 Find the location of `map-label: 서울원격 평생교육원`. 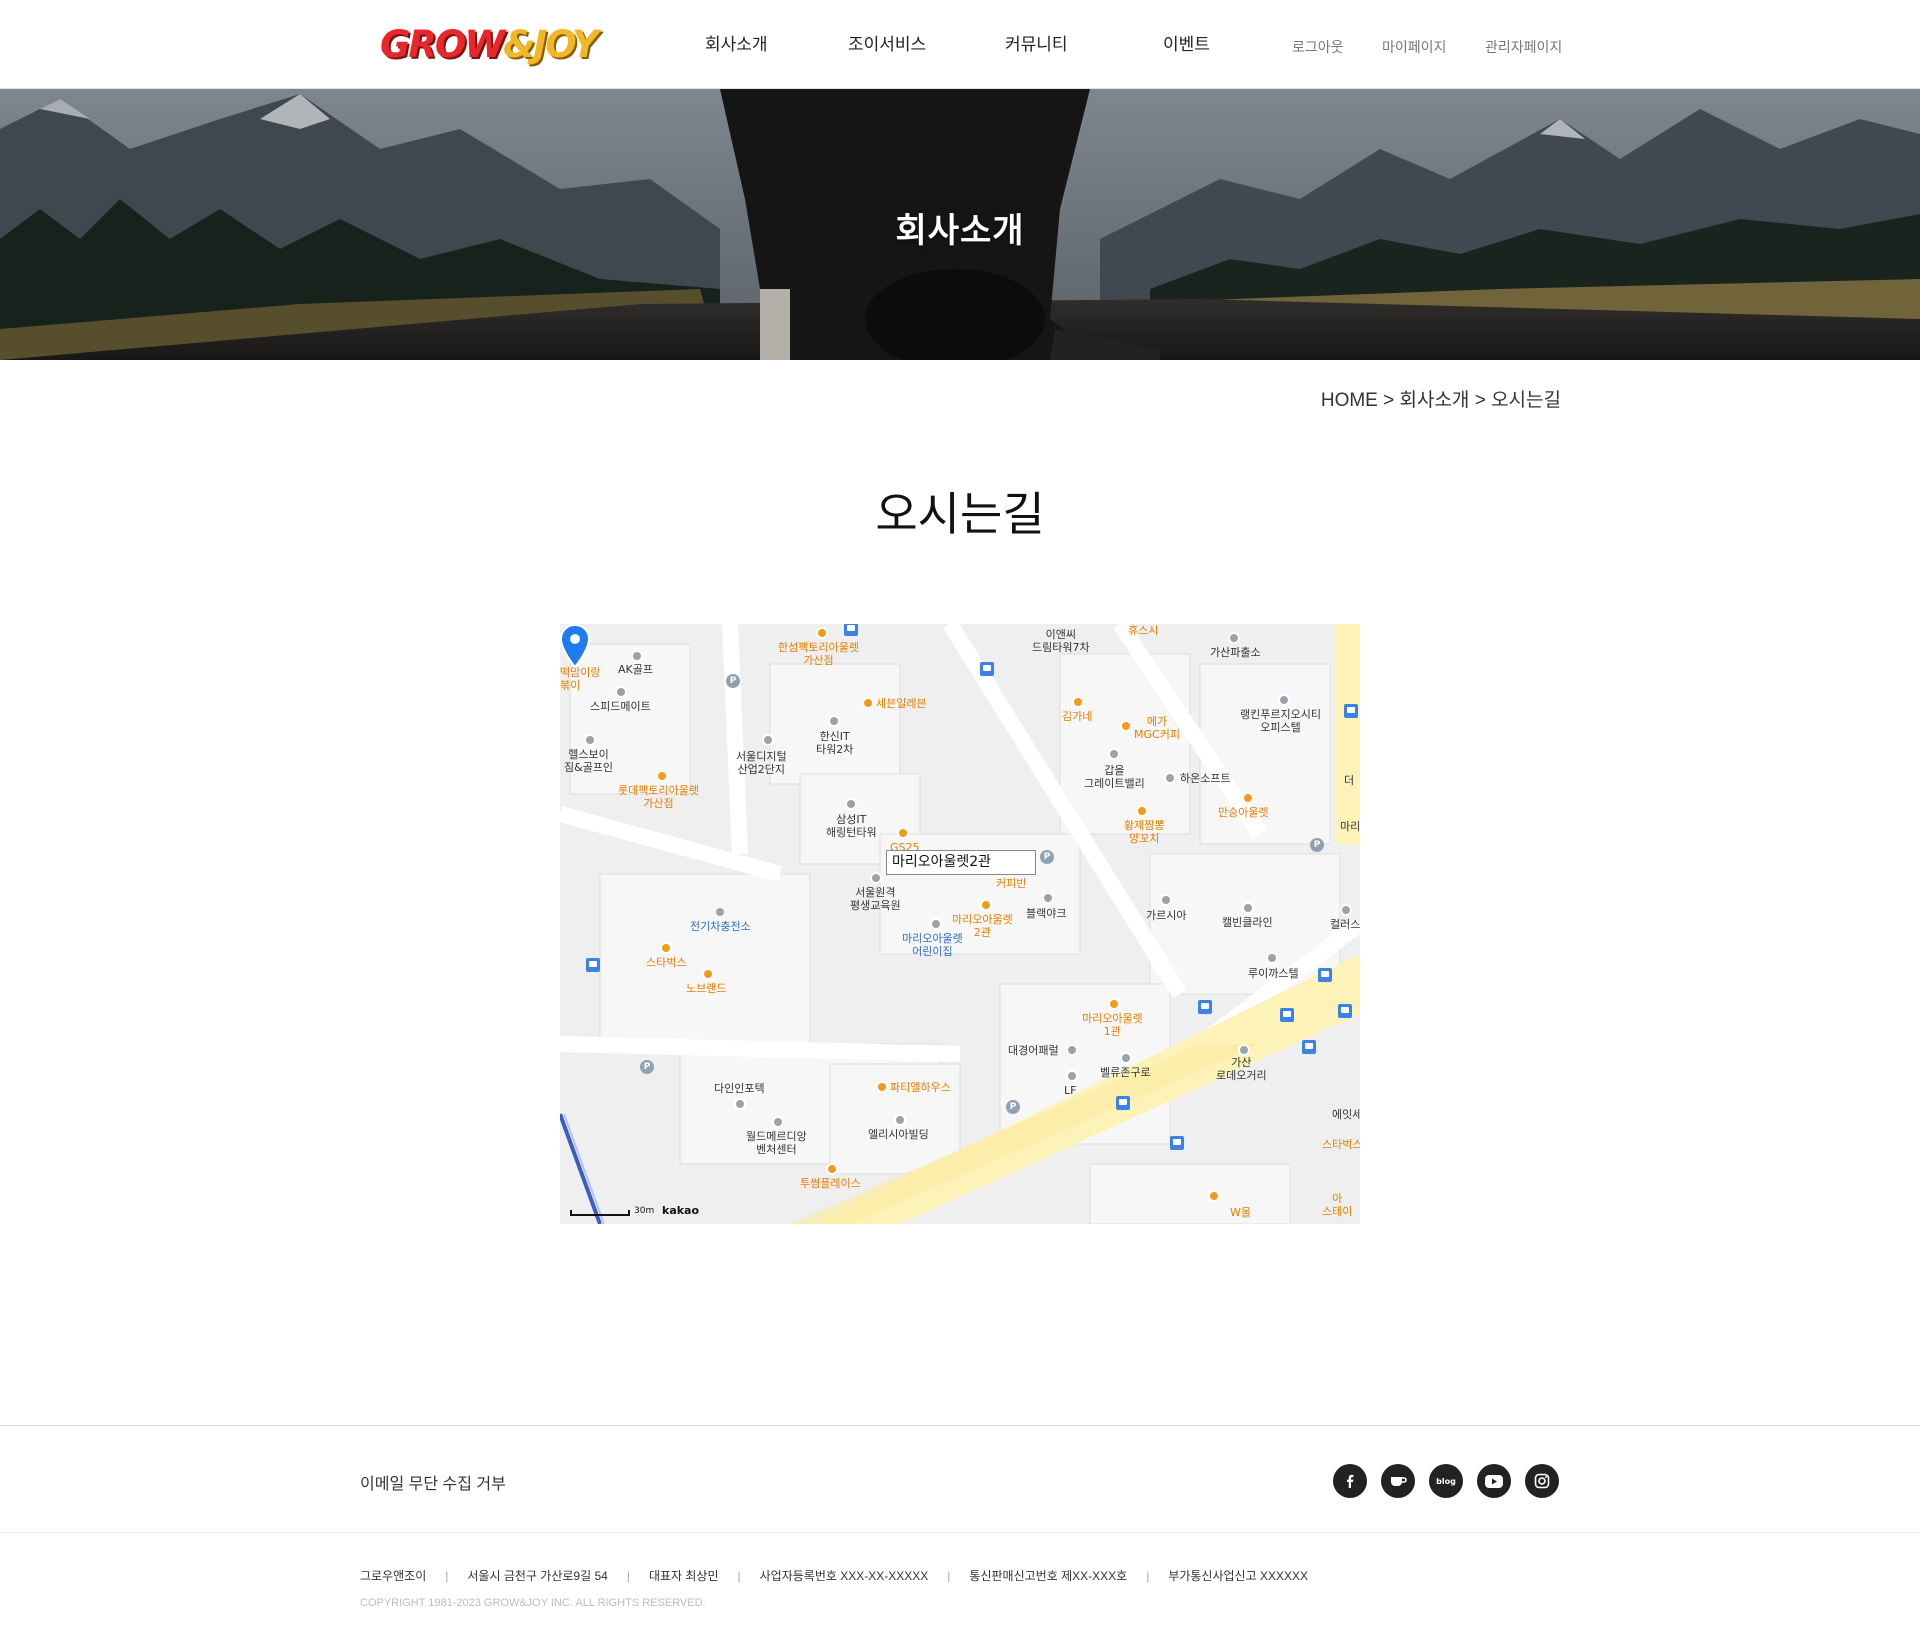

map-label: 서울원격 평생교육원 is located at coordinates (875, 899).